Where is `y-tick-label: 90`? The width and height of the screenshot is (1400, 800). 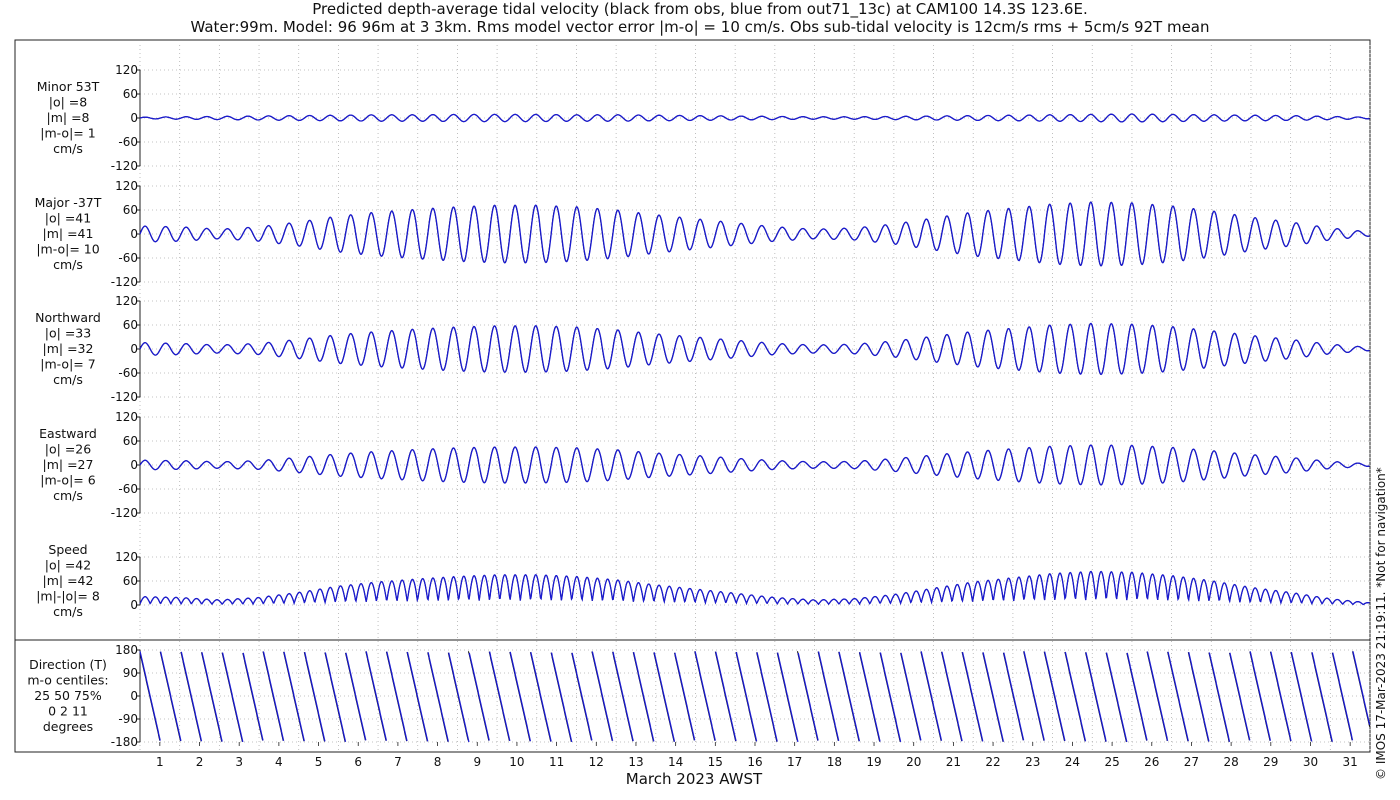
y-tick-label: 90 is located at coordinates (130, 673).